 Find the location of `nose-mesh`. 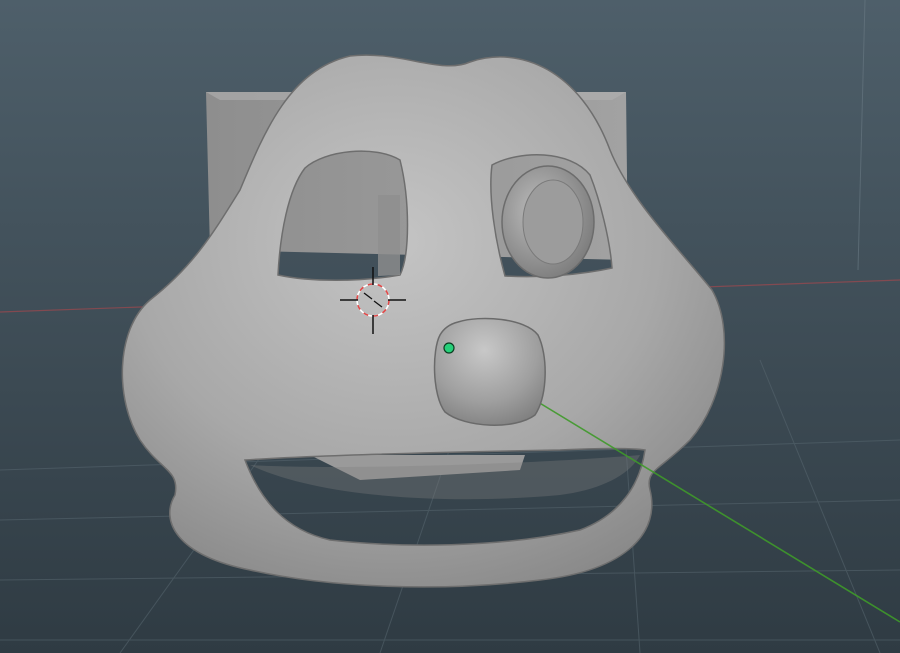

nose-mesh is located at coordinates (489, 371).